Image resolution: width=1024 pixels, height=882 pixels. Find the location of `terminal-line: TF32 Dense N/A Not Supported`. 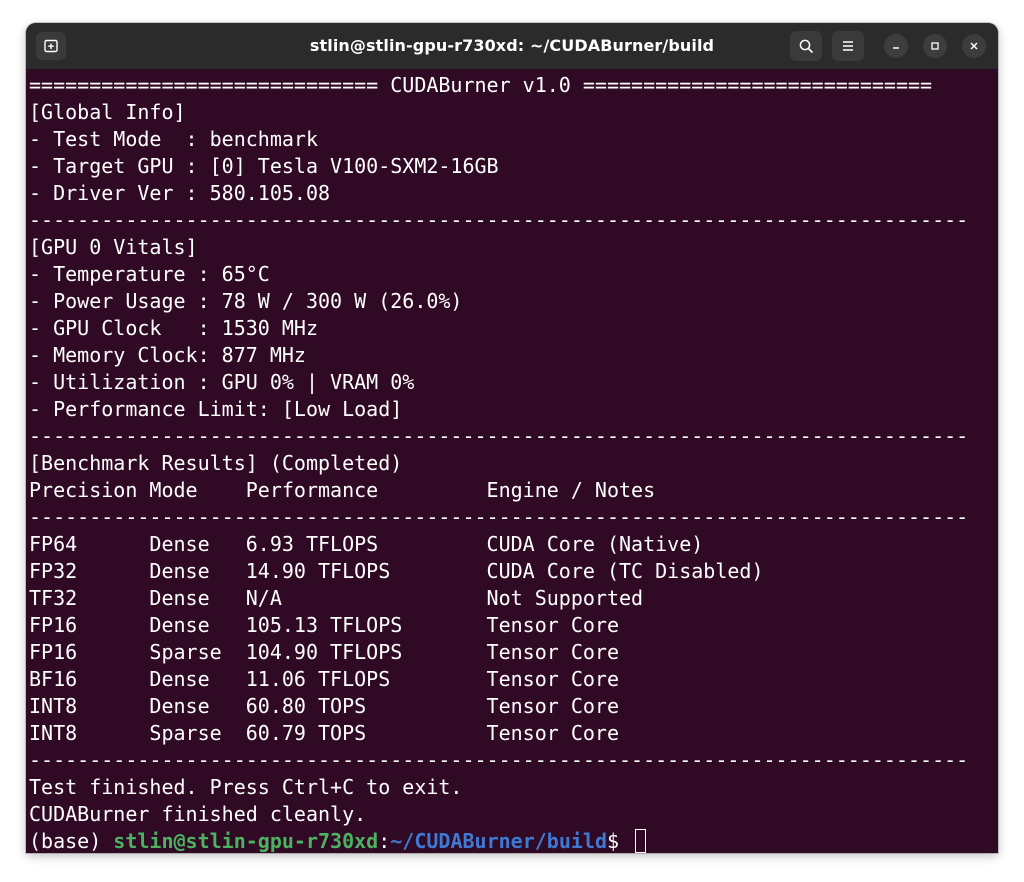

terminal-line: TF32 Dense N/A Not Supported is located at coordinates (336, 598).